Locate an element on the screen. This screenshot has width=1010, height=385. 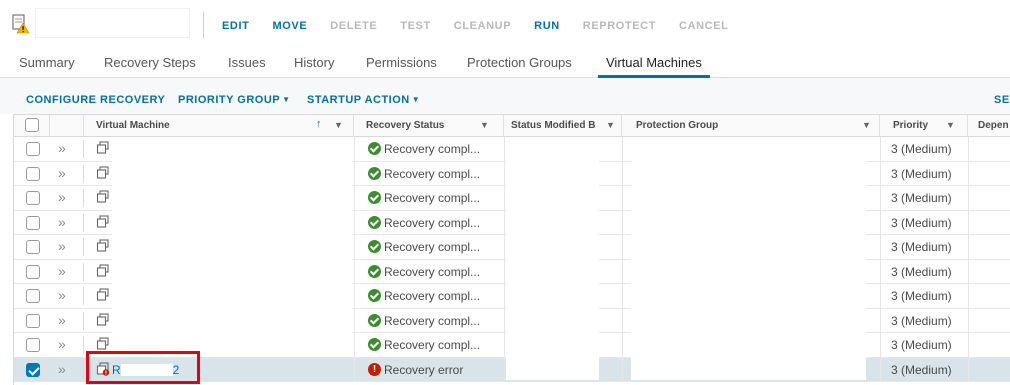
priority-text: 3 (Medium) is located at coordinates (921, 369).